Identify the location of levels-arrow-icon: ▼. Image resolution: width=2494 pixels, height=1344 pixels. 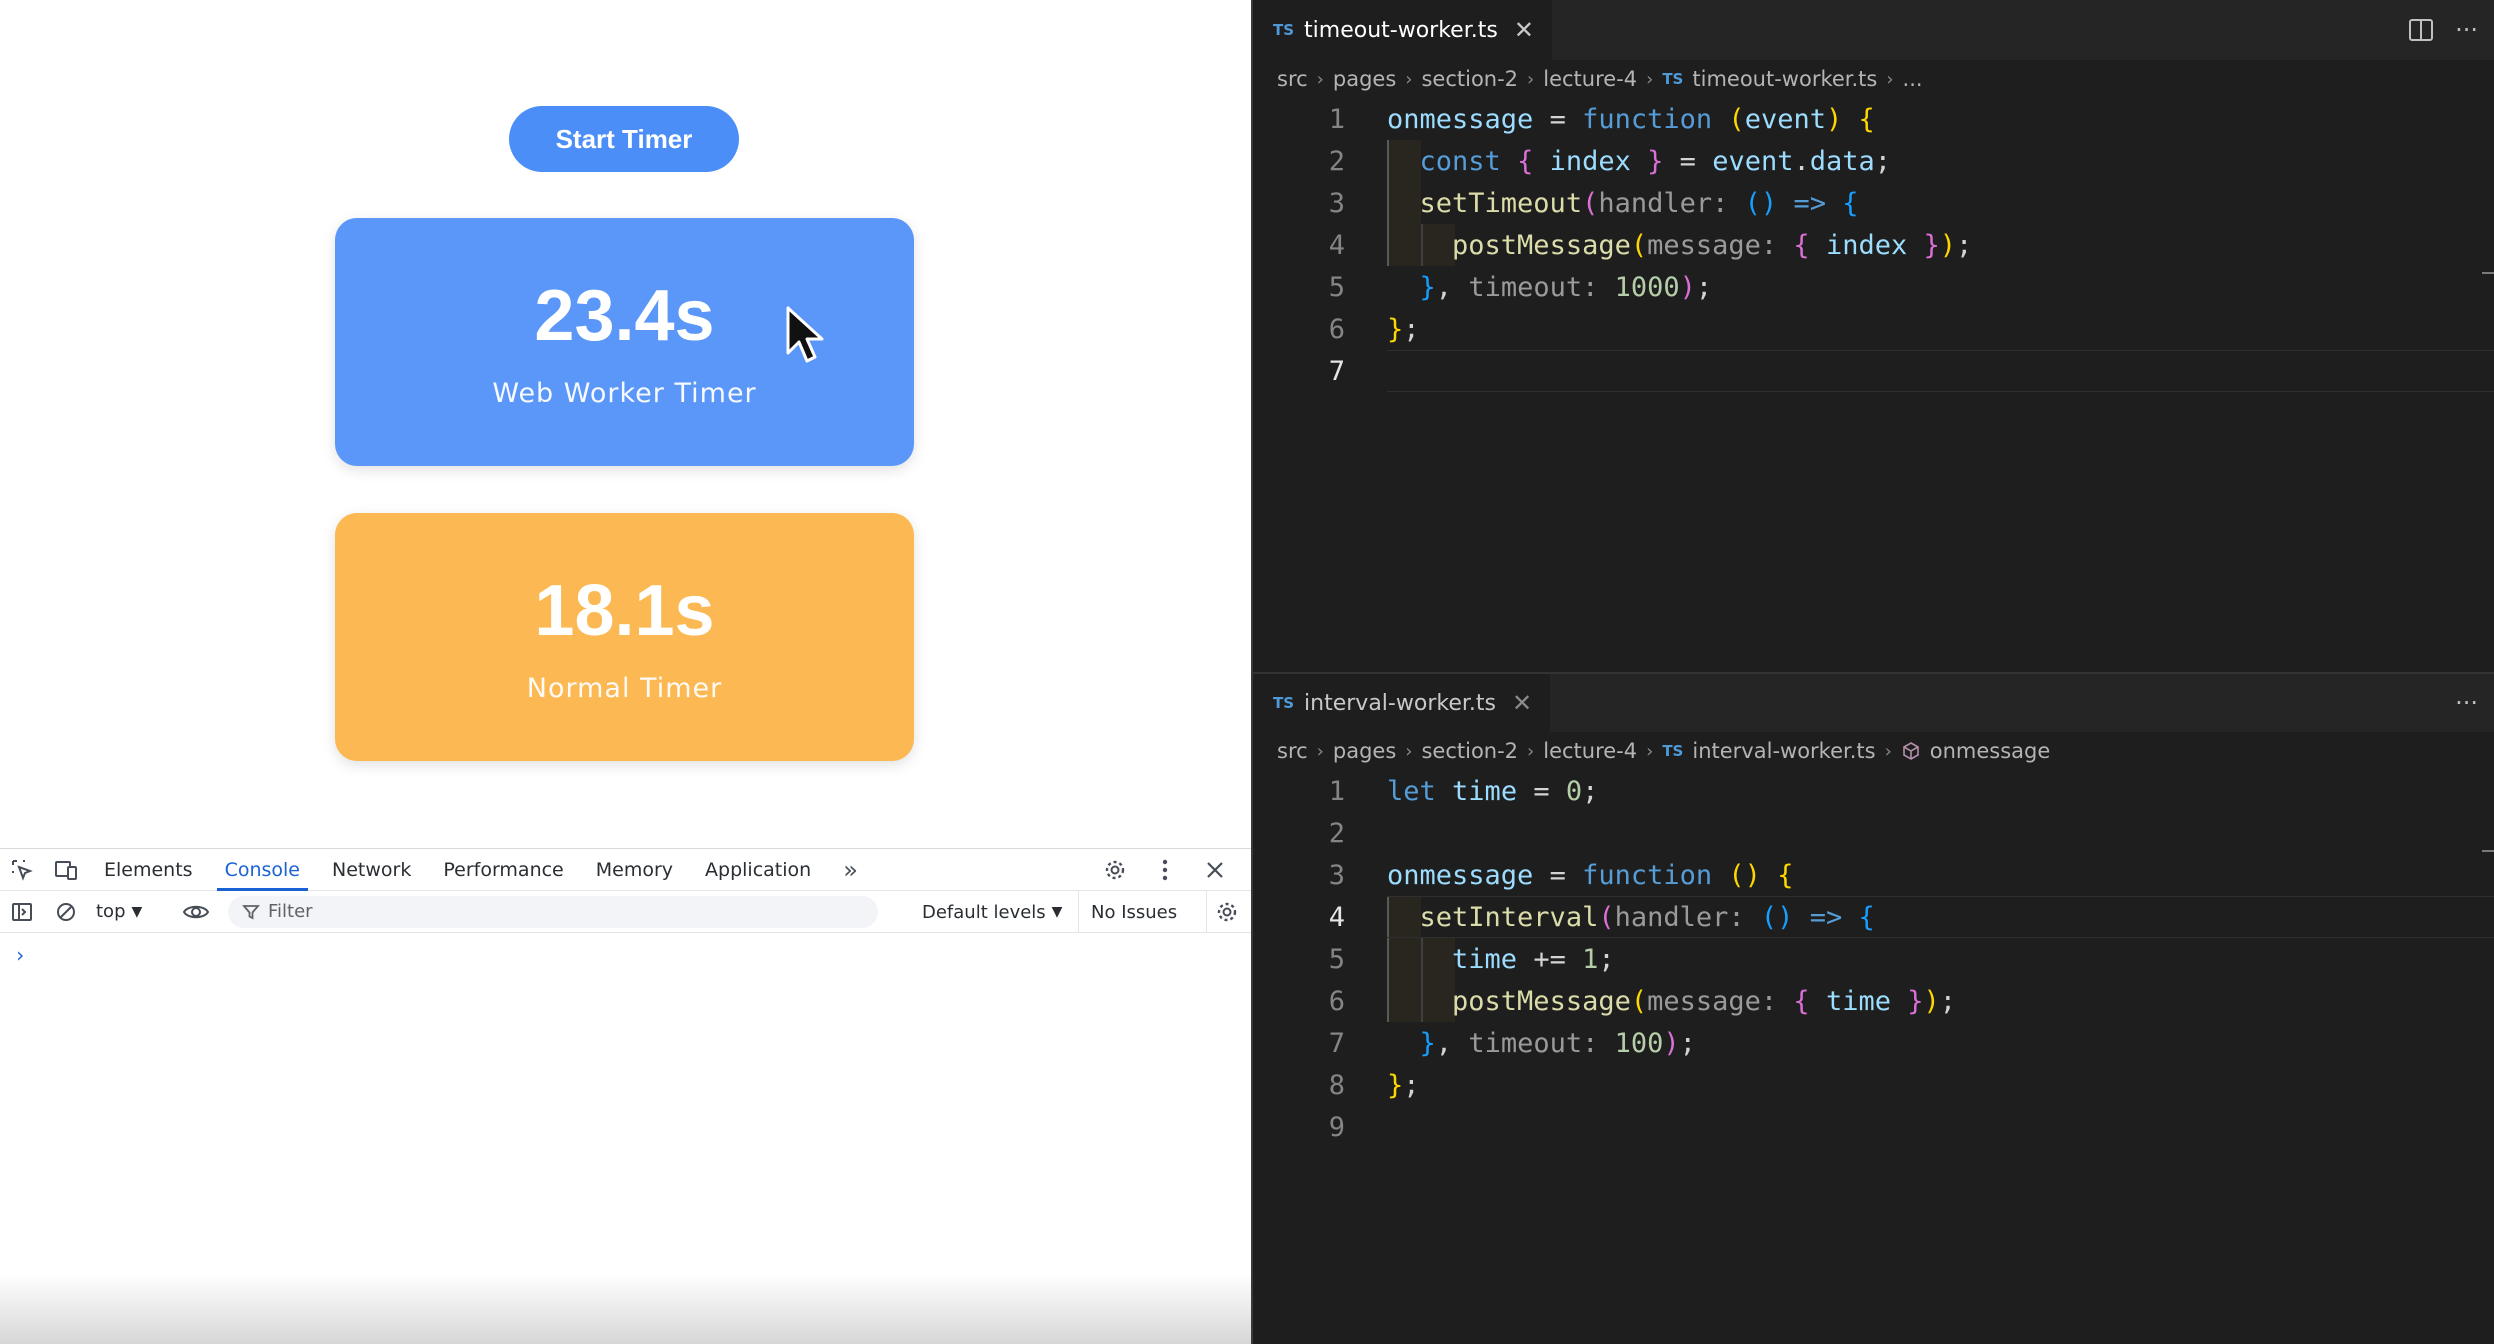
(1057, 912).